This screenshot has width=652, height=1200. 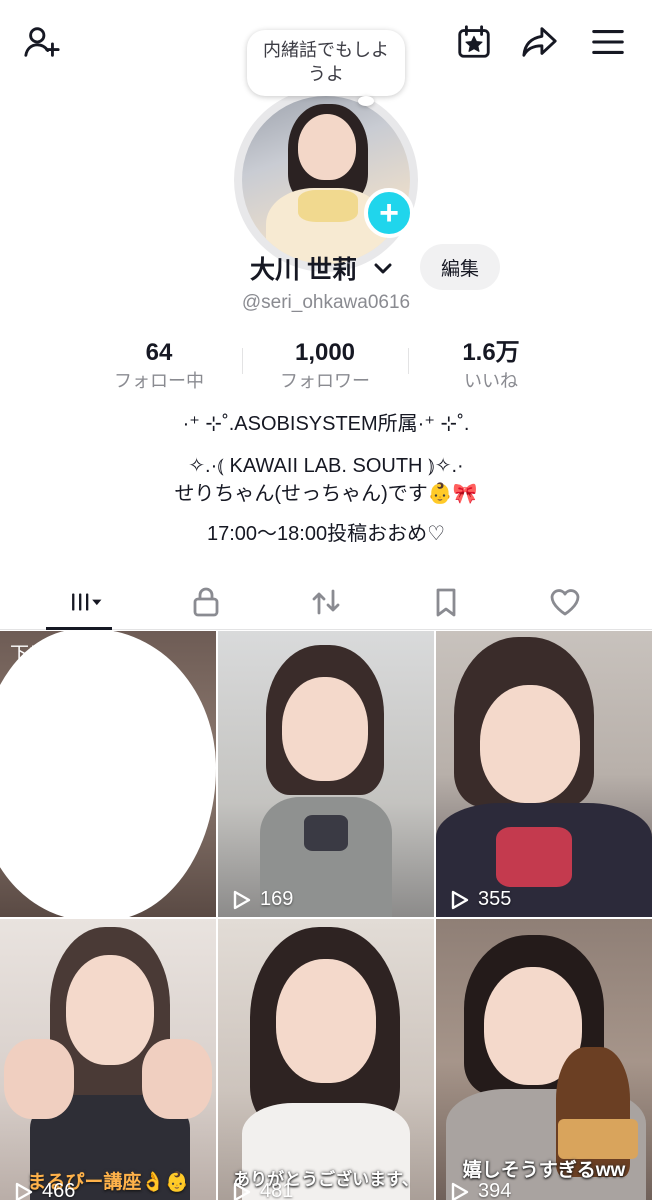 I want to click on tab-favorites, so click(x=446, y=602).